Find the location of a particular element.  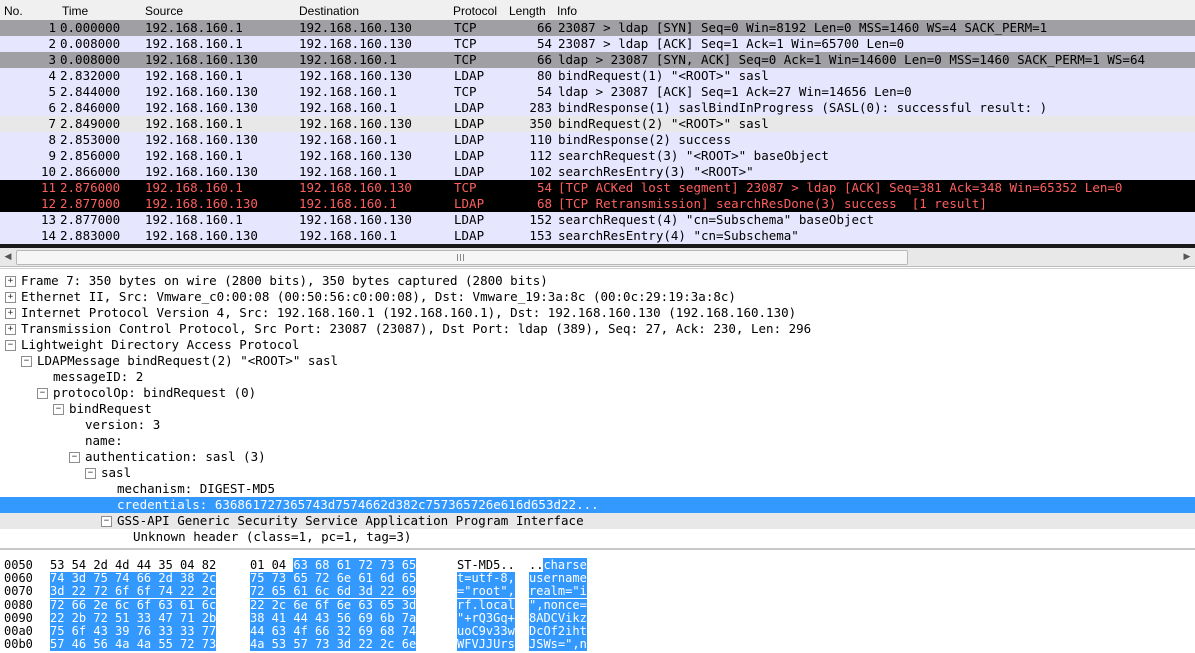

tree-authentication: − authentication: sasl (3) is located at coordinates (597, 457).